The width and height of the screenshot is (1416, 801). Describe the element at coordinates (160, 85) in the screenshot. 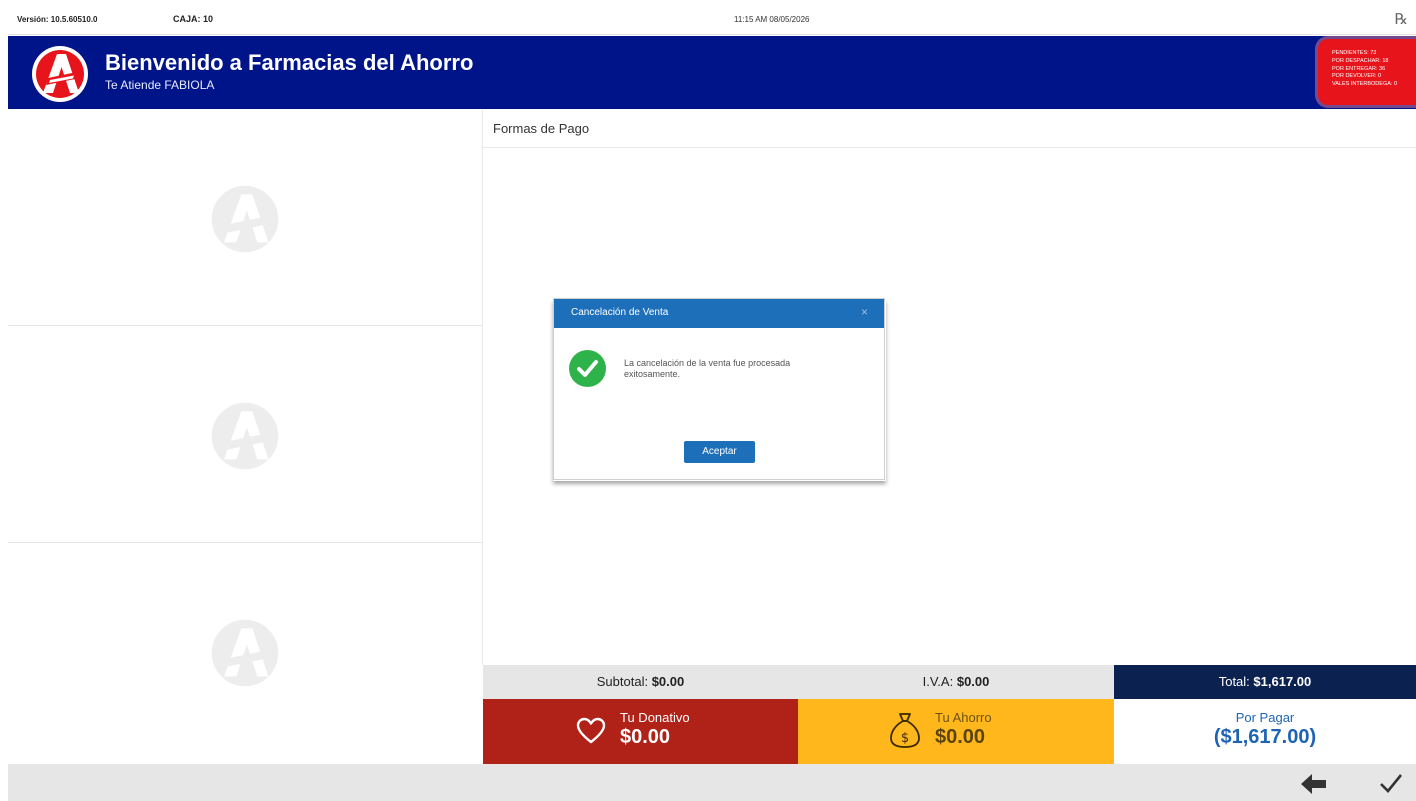

I see `attendant-label: Te Atiende FABIOLA` at that location.